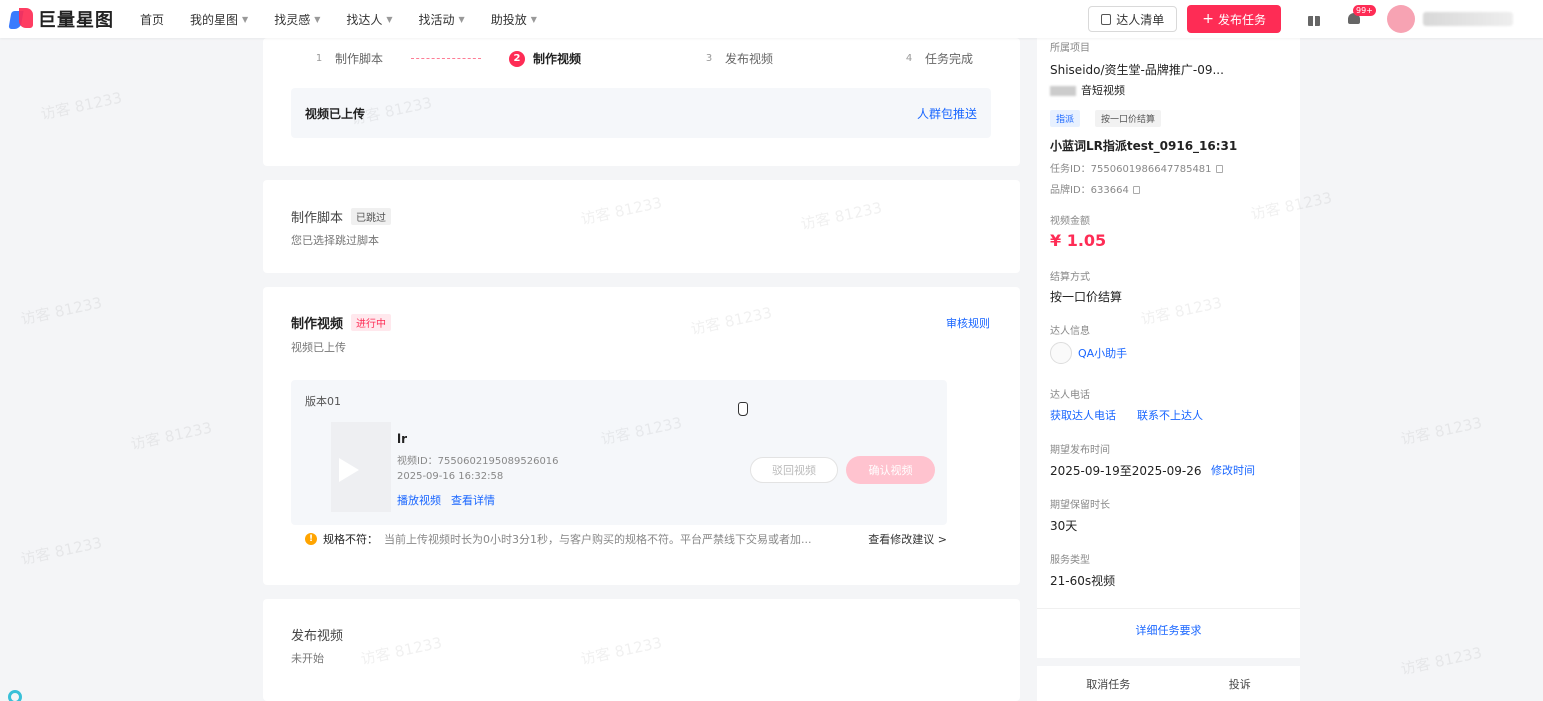 This screenshot has width=1543, height=701. What do you see at coordinates (514, 19) in the screenshot?
I see `nav-item-ad-boost: 助投放 ▼` at bounding box center [514, 19].